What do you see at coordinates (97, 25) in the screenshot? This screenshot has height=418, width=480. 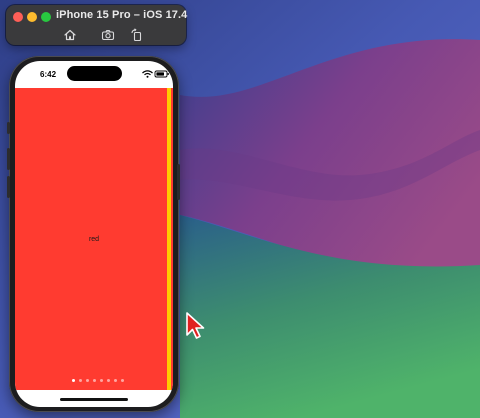 I see `simulator-toolbar: iPhone 15 Pro – iOS 17.4` at bounding box center [97, 25].